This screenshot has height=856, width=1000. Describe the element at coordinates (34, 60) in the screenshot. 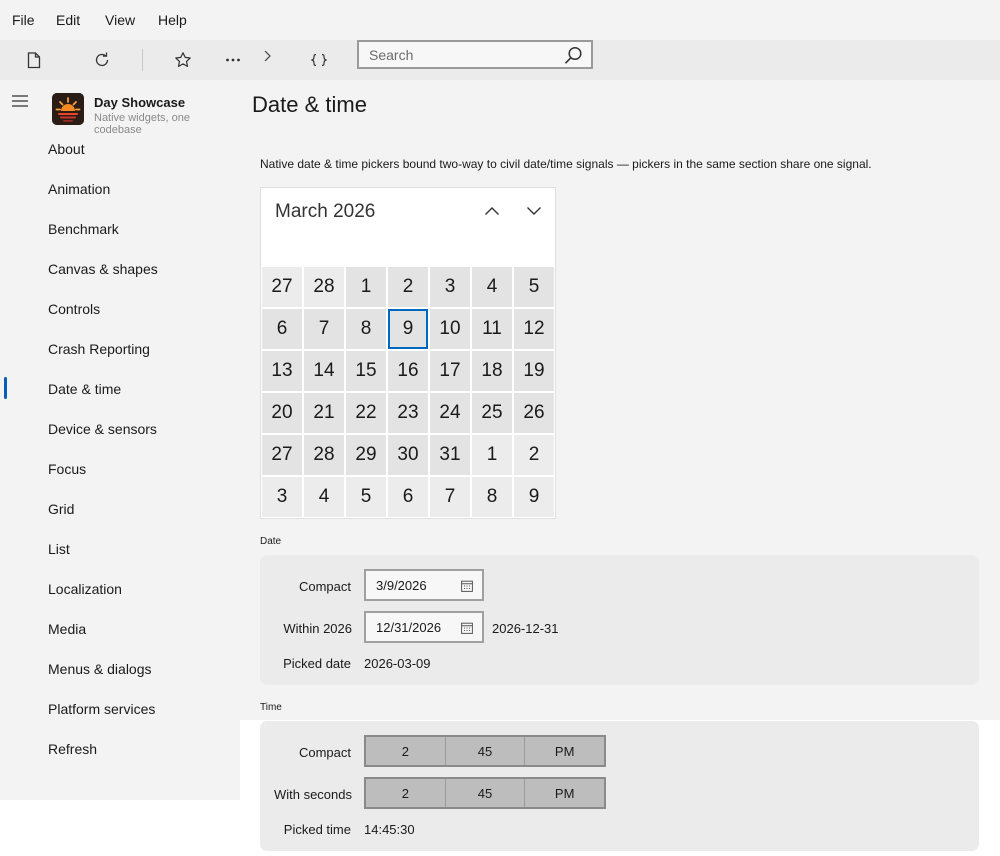

I see `document-icon` at that location.